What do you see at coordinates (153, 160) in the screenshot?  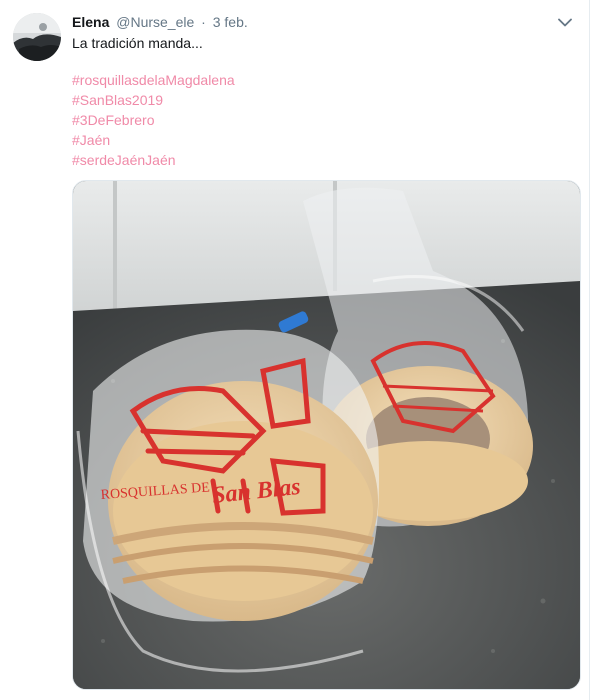 I see `hashtag-link: #serdeJaénJaén` at bounding box center [153, 160].